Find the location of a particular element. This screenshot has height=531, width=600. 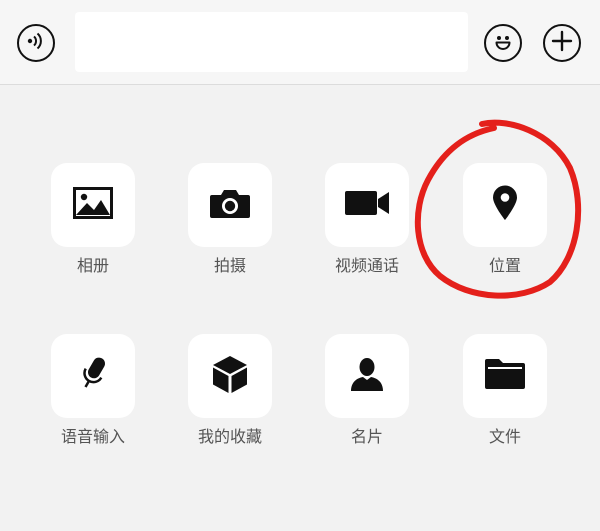

plus-icon is located at coordinates (562, 43).